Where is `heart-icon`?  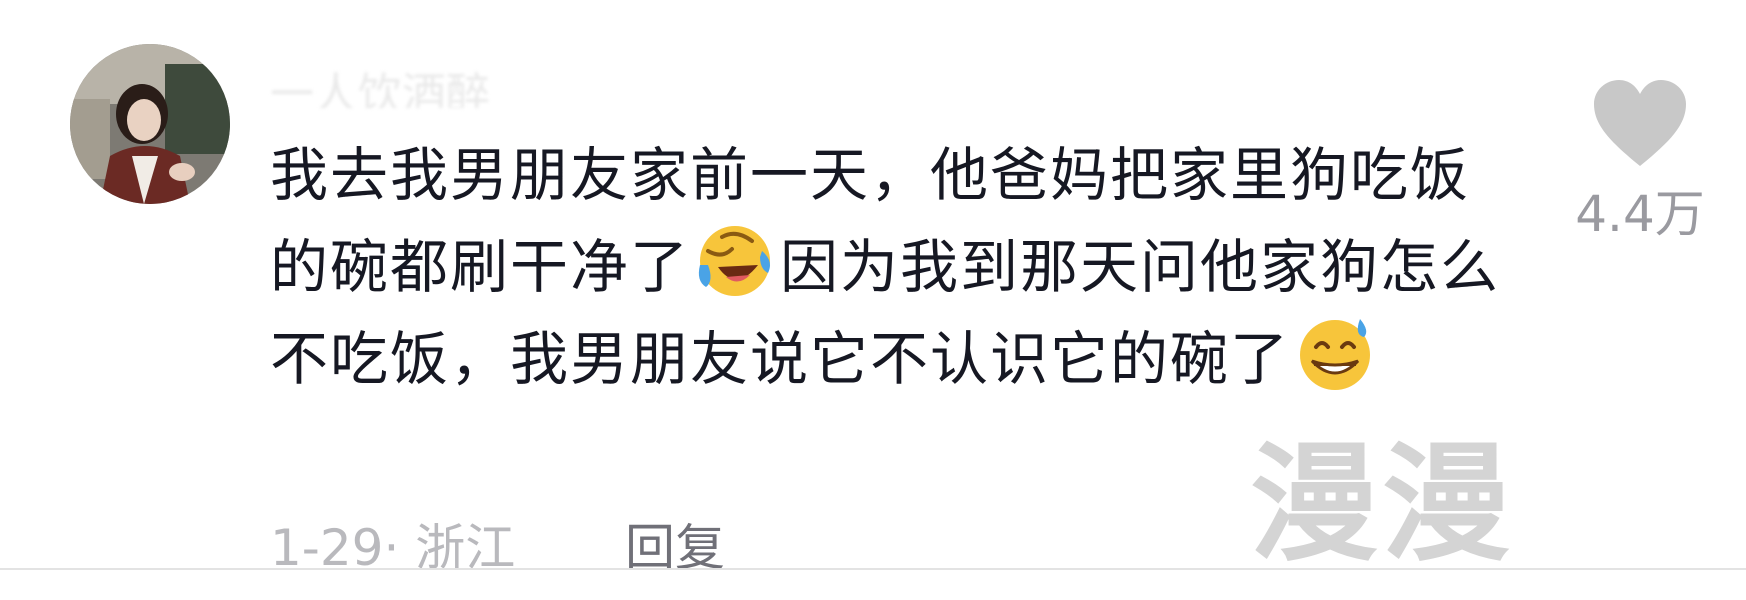 heart-icon is located at coordinates (1640, 124).